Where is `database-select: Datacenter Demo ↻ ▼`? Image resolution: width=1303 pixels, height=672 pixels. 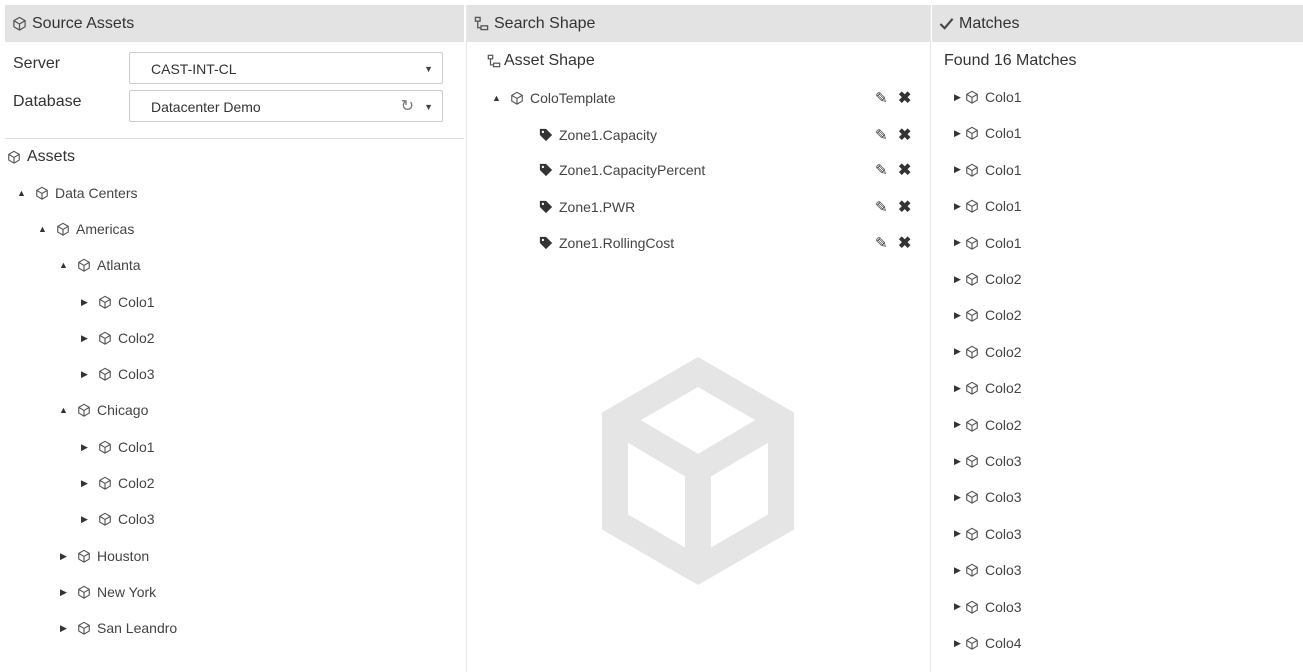
database-select: Datacenter Demo ↻ ▼ is located at coordinates (286, 106).